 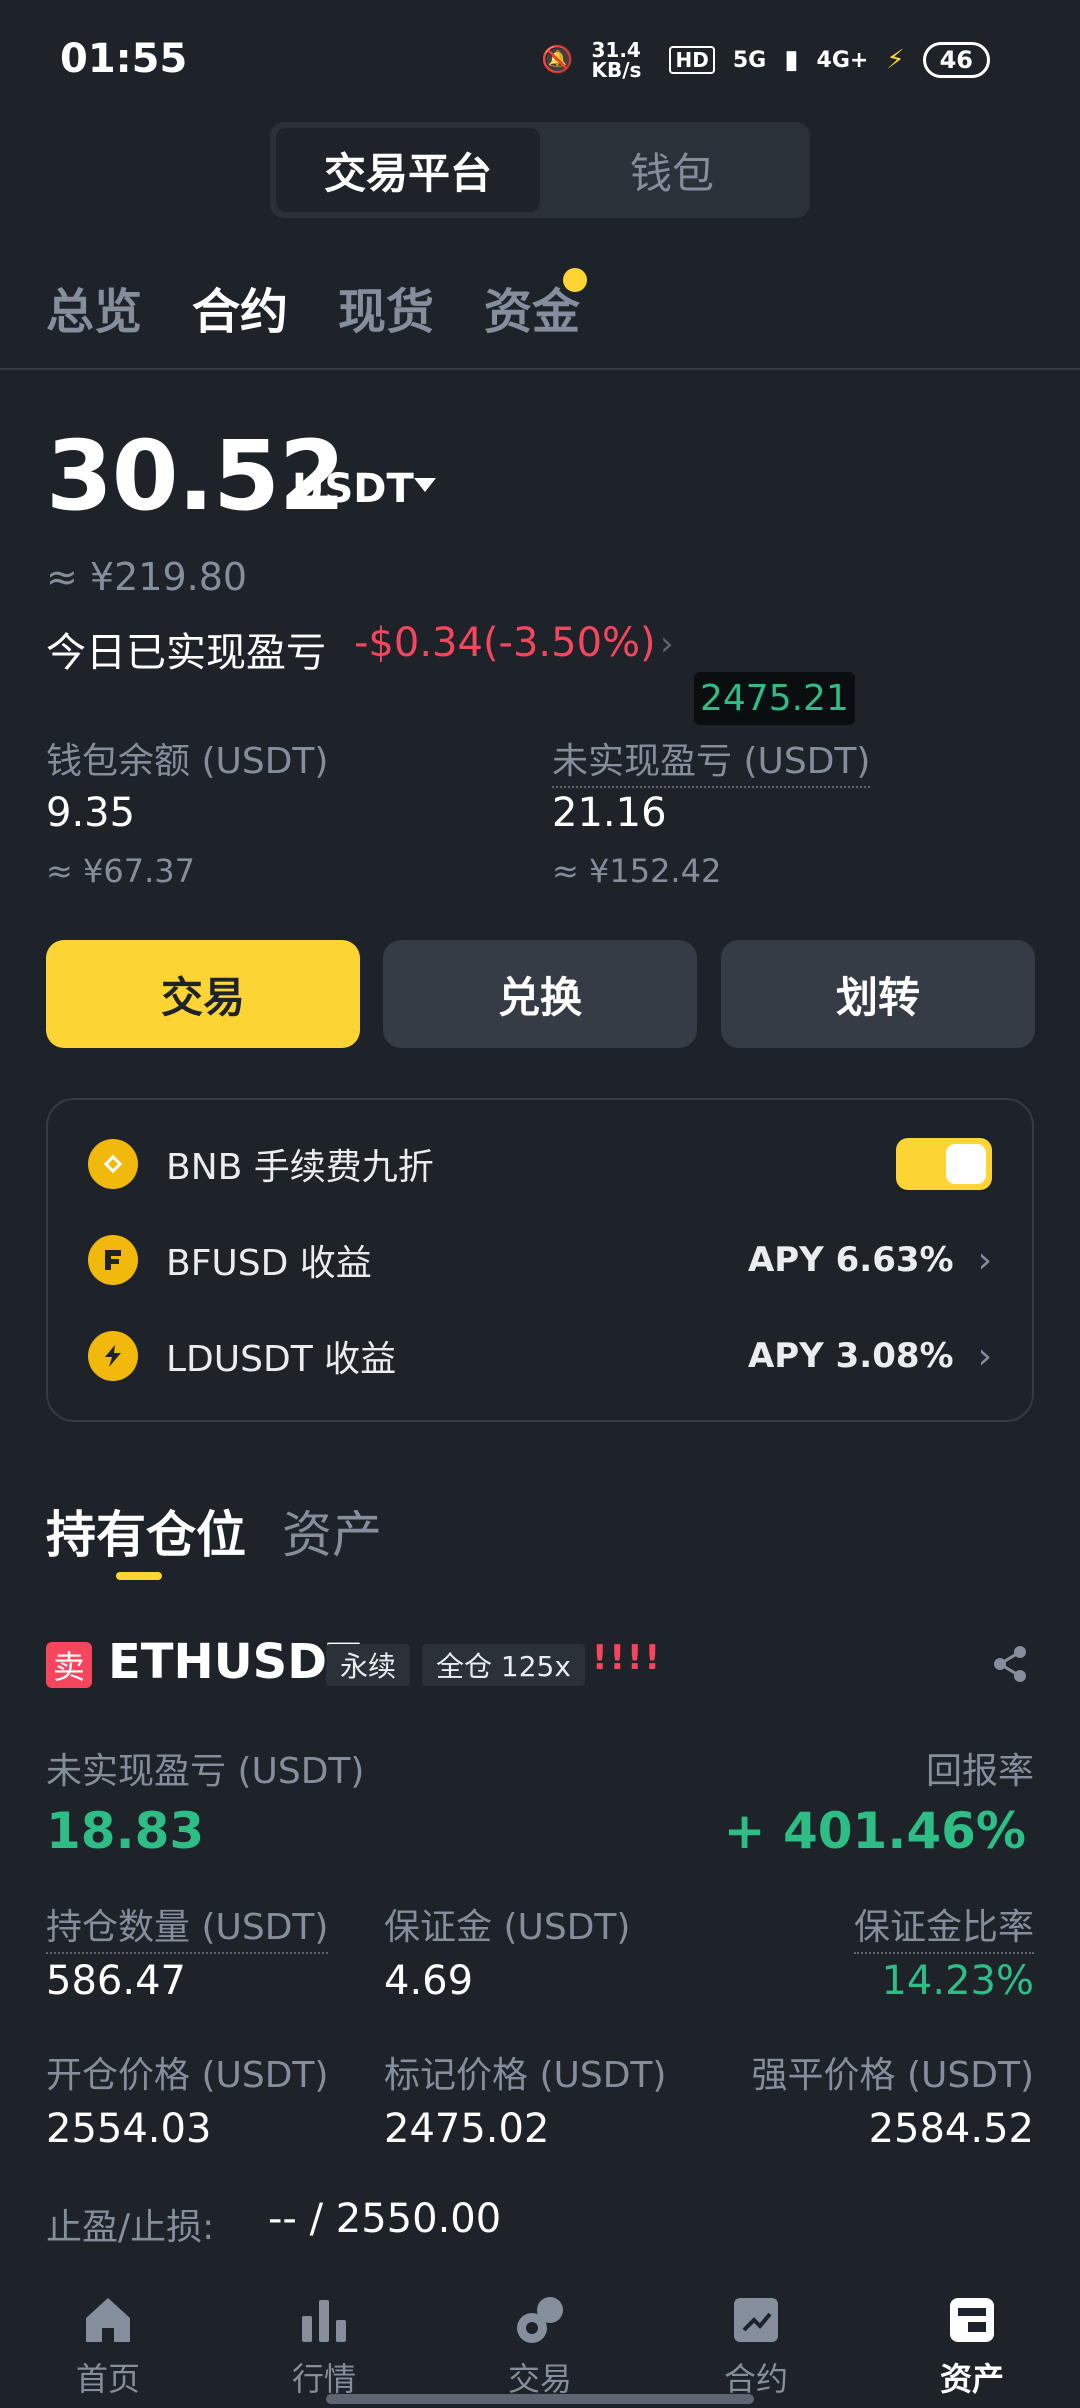 What do you see at coordinates (129, 2129) in the screenshot?
I see `entry-price-value: 2554.03` at bounding box center [129, 2129].